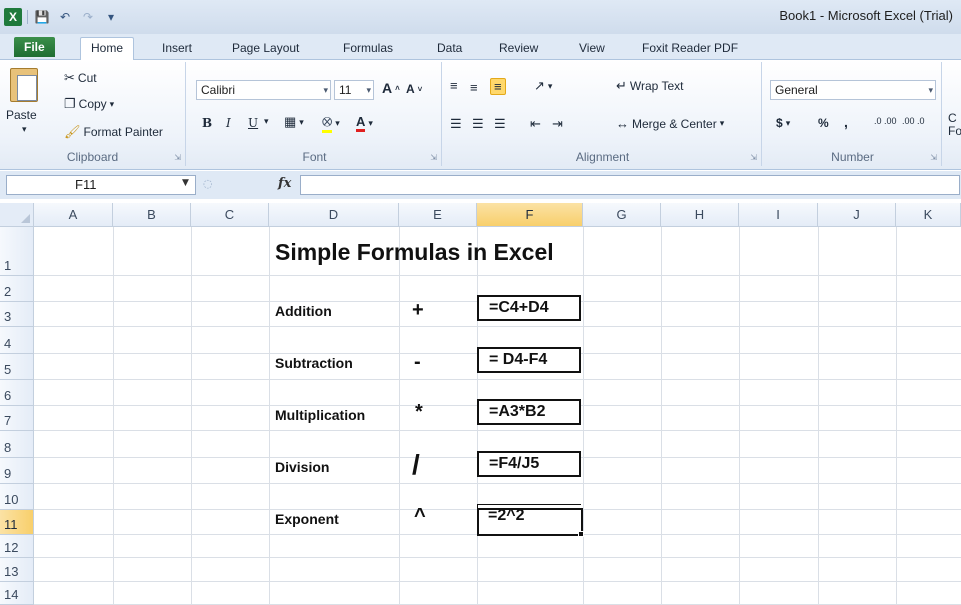  What do you see at coordinates (456, 124) in the screenshot?
I see `align-left-button: ☰` at bounding box center [456, 124].